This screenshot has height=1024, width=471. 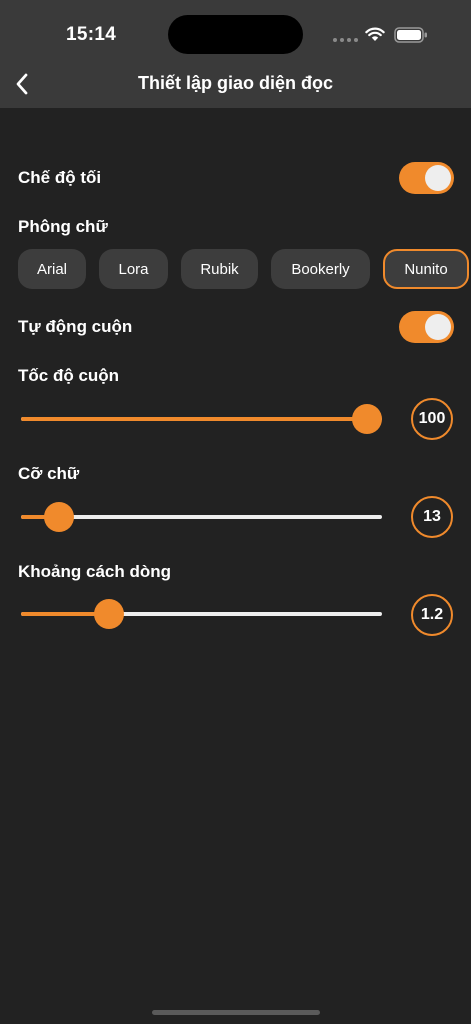 I want to click on home-indicator, so click(x=236, y=1012).